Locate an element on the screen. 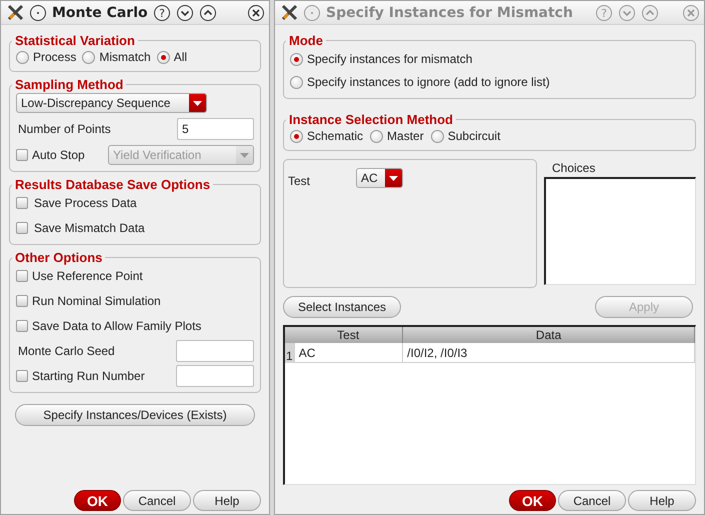 This screenshot has width=705, height=515. checkbox-label: Save Mismatch Data is located at coordinates (89, 228).